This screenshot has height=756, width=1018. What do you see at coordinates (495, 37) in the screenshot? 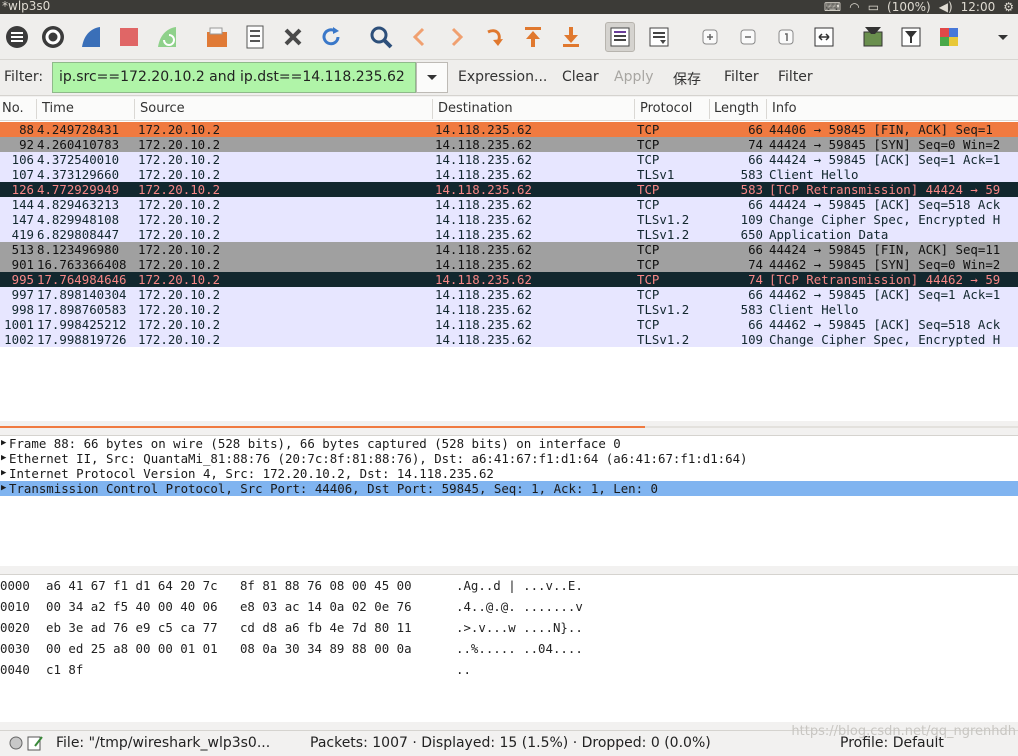
I see `go-to-packet-button` at bounding box center [495, 37].